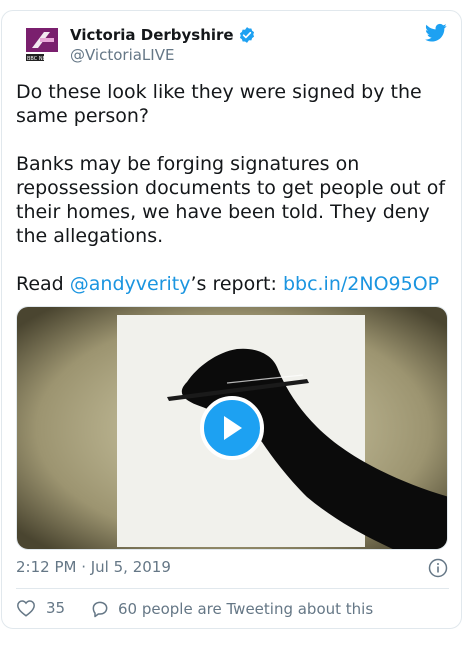 The height and width of the screenshot is (664, 465). What do you see at coordinates (246, 35) in the screenshot?
I see `verified-badge-icon` at bounding box center [246, 35].